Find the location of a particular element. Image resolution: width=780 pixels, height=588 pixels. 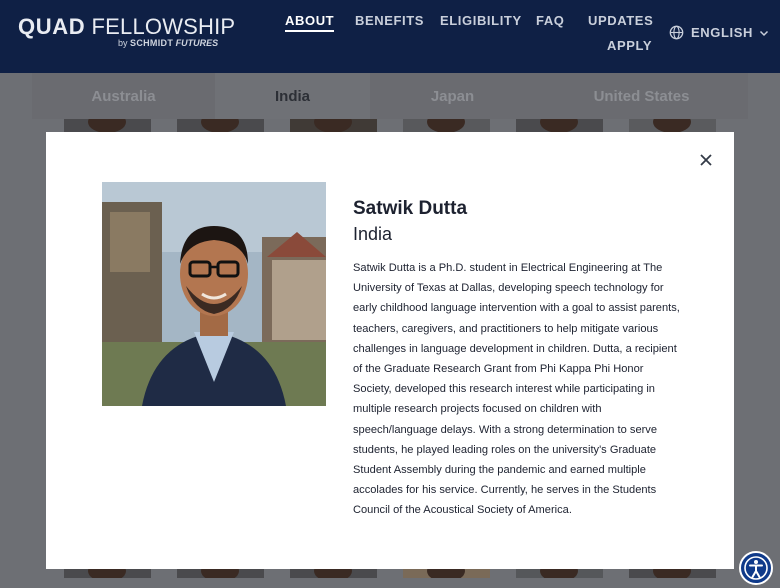

nav-about: ABOUT is located at coordinates (310, 22).